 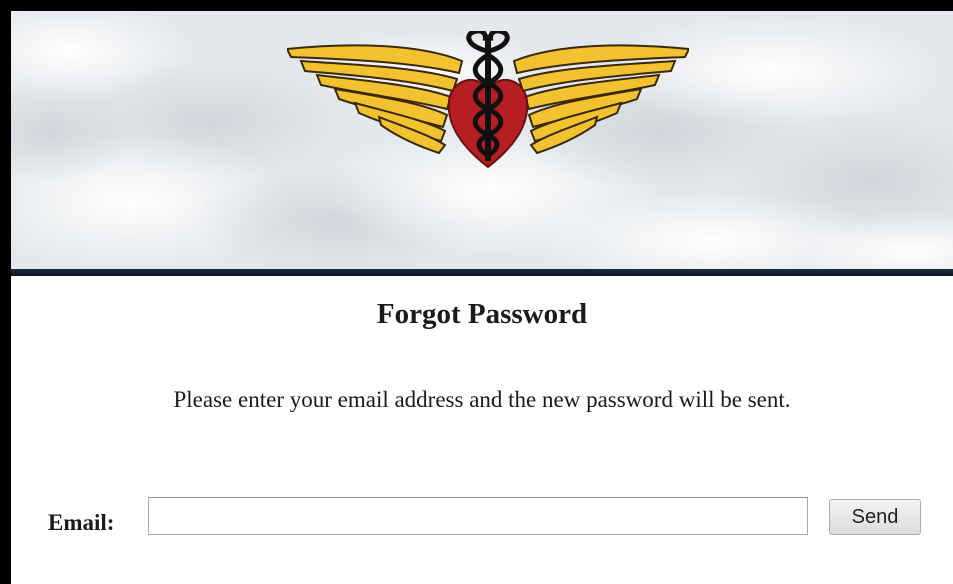 What do you see at coordinates (482, 314) in the screenshot?
I see `page-title: Forgot Password` at bounding box center [482, 314].